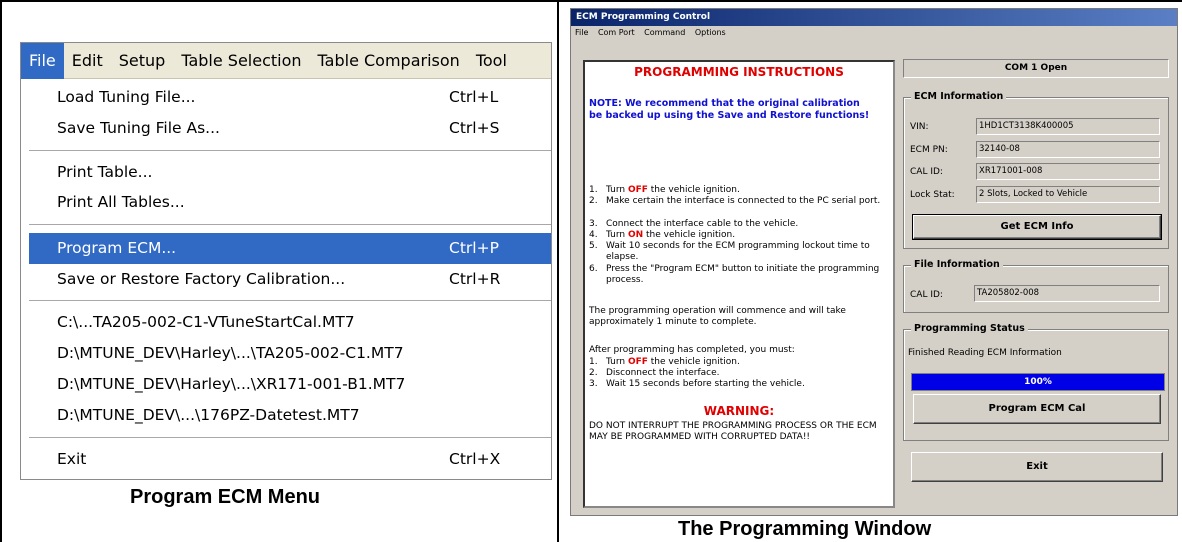 The image size is (1182, 542). What do you see at coordinates (1037, 409) in the screenshot?
I see `program-ecm-cal-button: Program ECM Cal` at bounding box center [1037, 409].